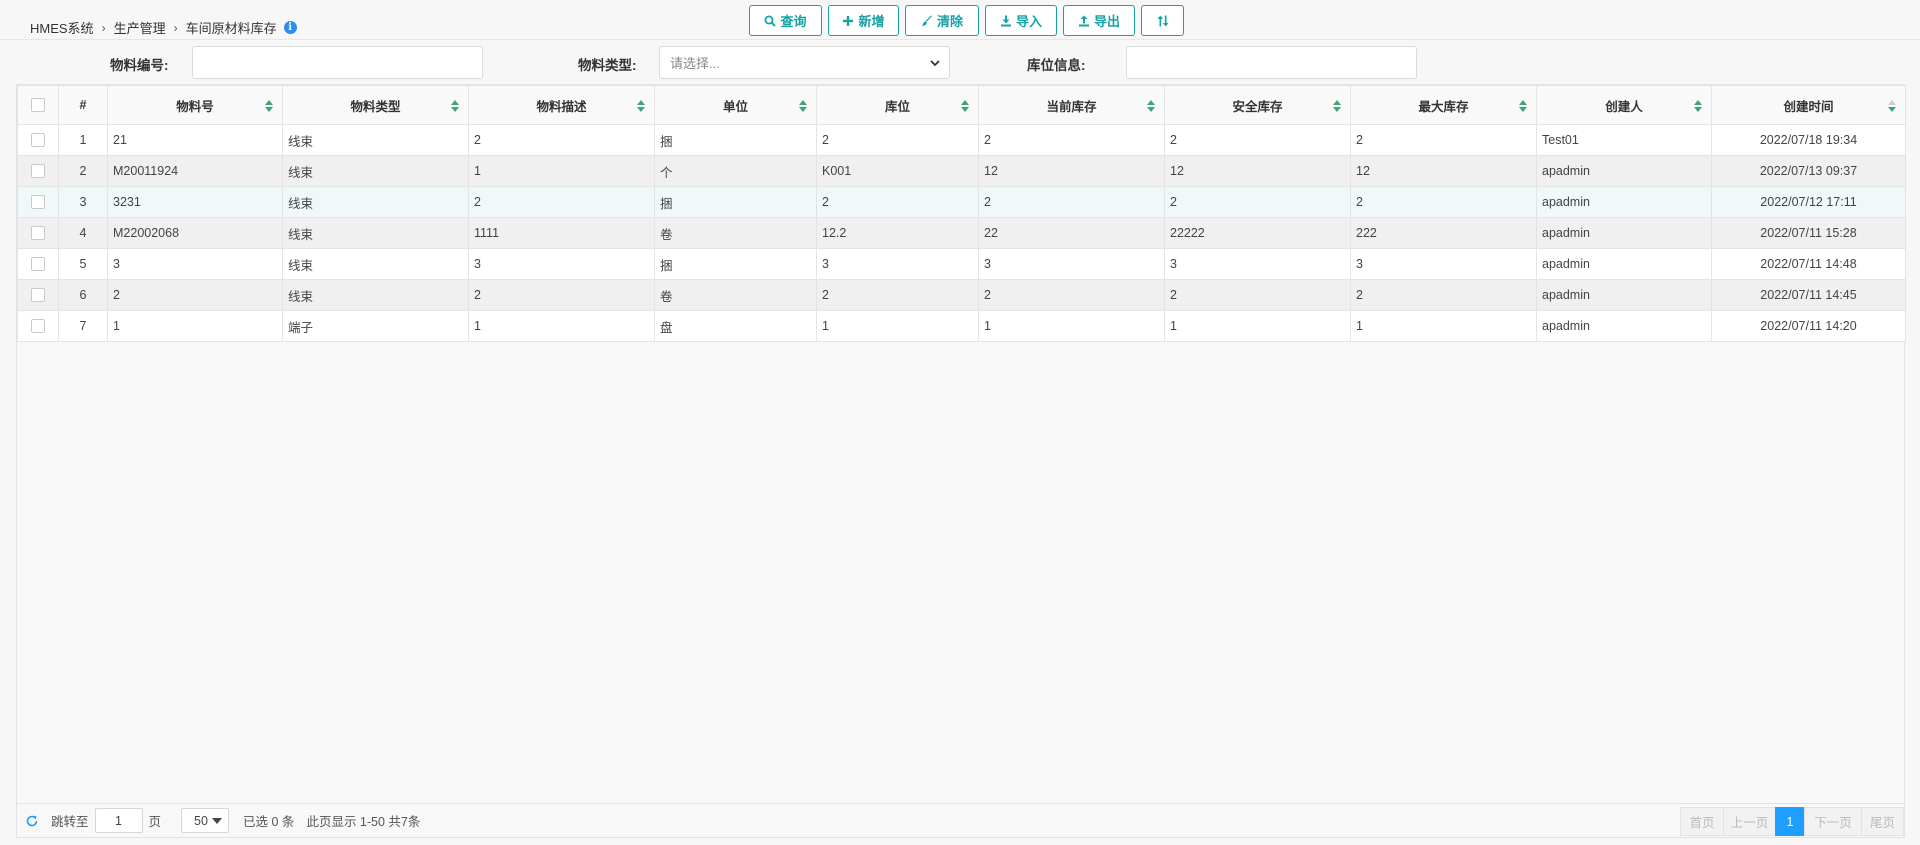  I want to click on first-page-button: 首页, so click(1702, 821).